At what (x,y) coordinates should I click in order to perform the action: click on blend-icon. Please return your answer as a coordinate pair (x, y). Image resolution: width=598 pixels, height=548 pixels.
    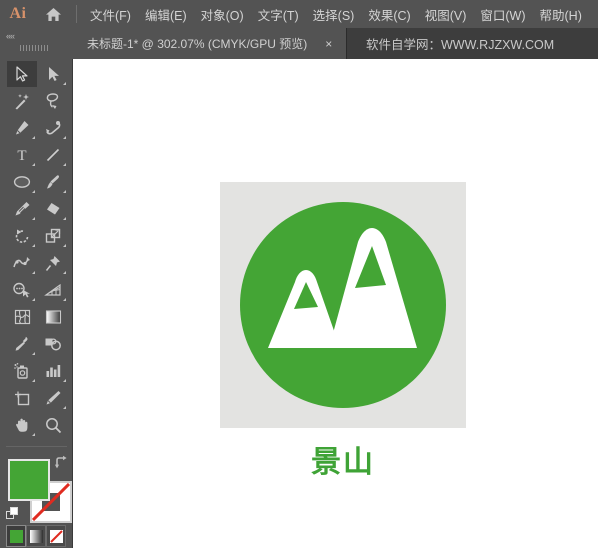
    Looking at the image, I should click on (53, 344).